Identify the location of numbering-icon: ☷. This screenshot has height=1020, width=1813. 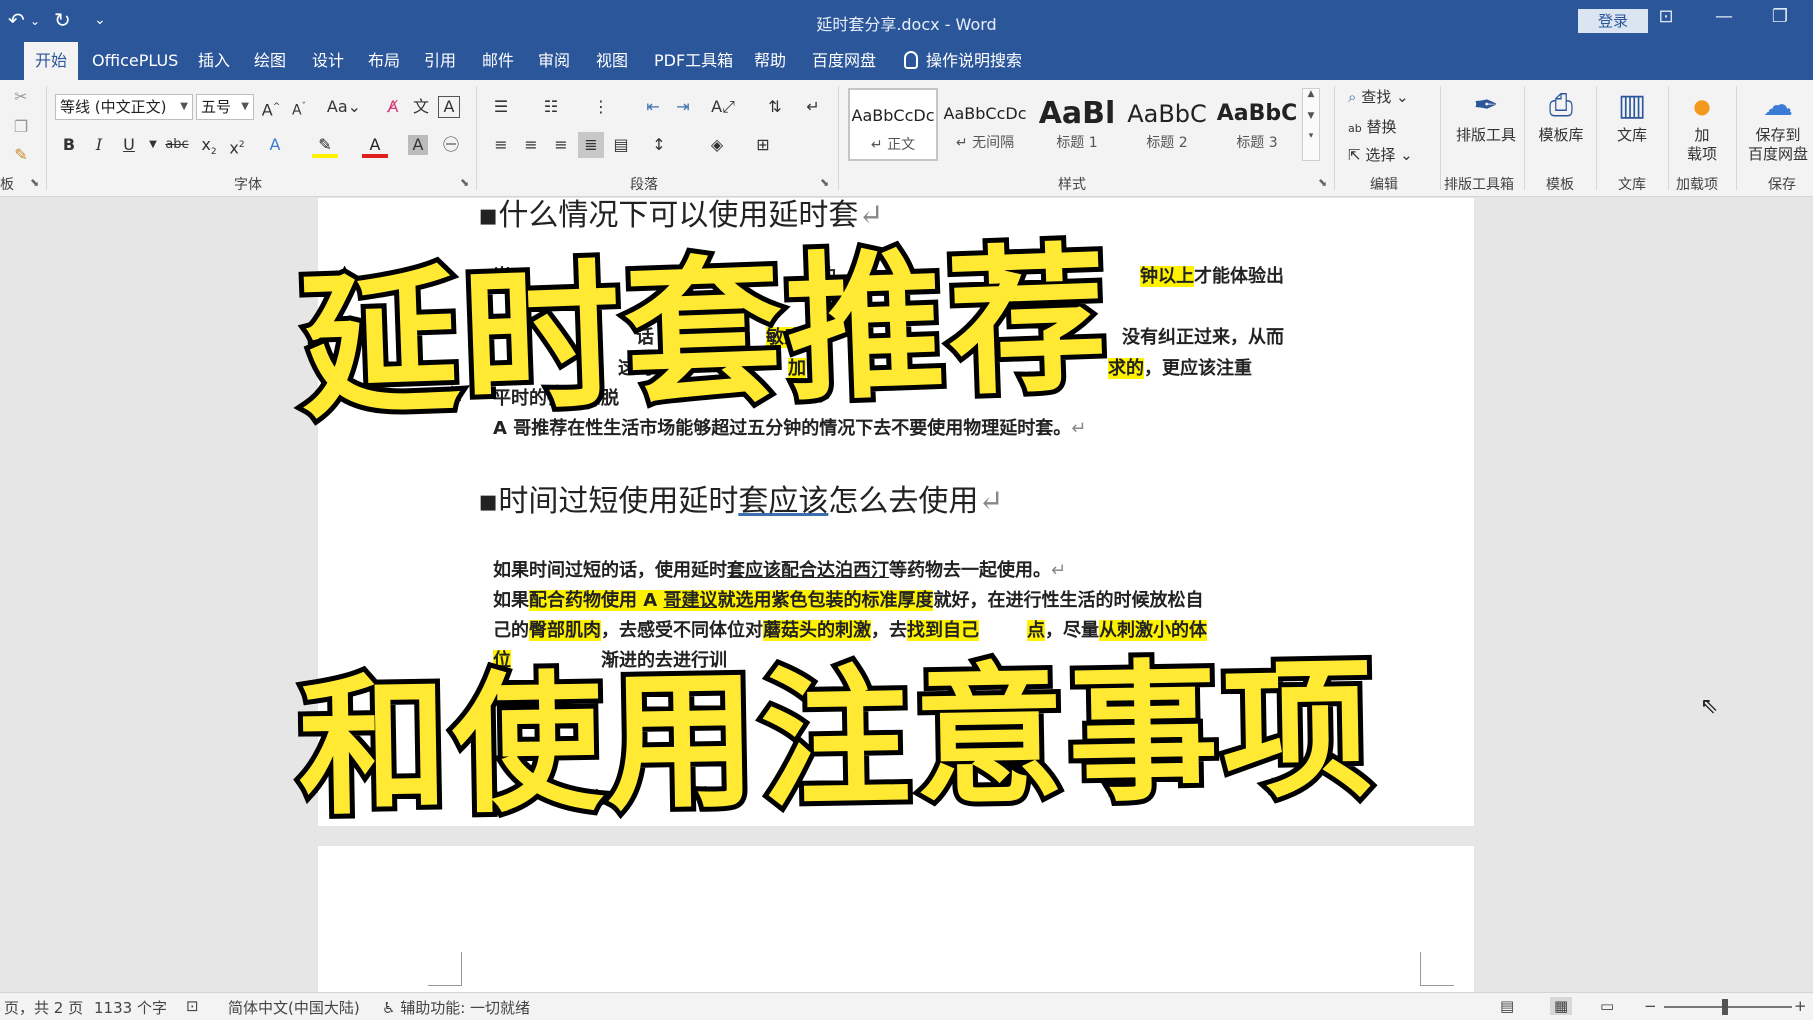
(551, 107).